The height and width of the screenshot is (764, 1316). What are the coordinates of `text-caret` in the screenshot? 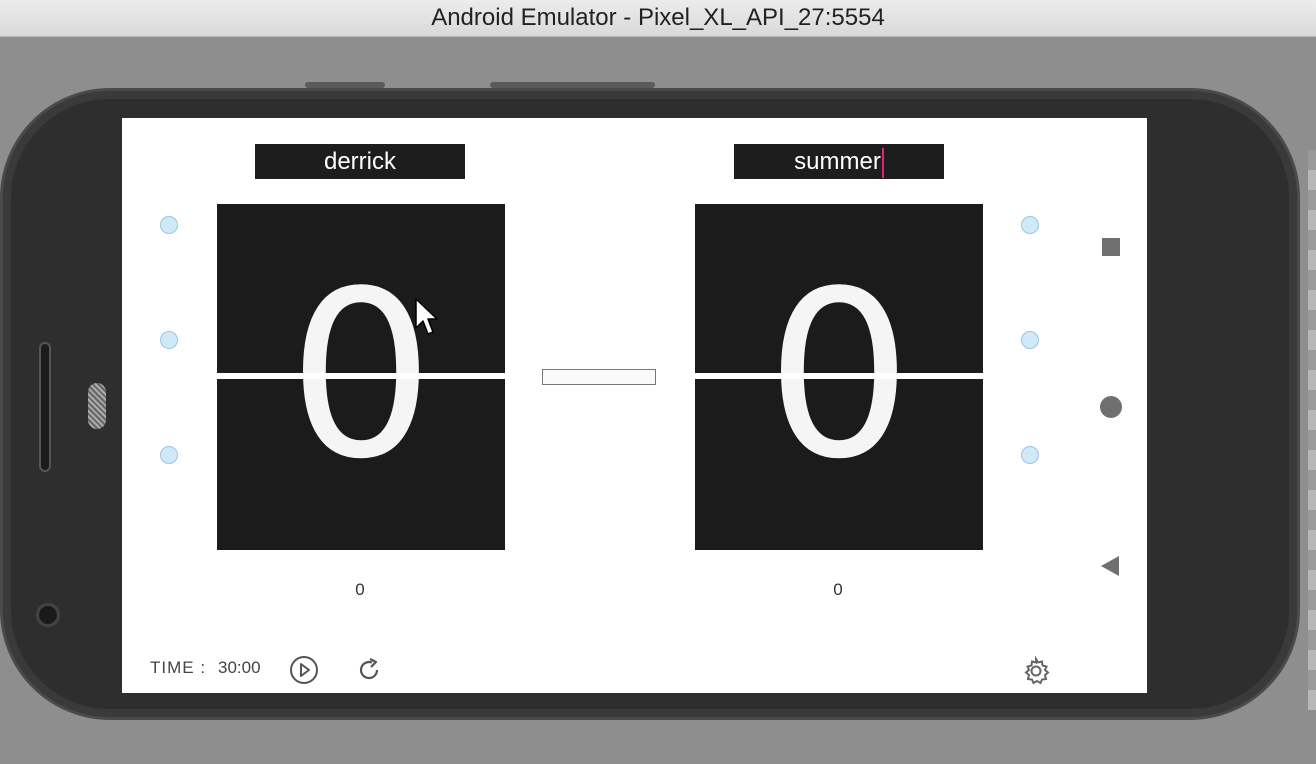 It's located at (882, 162).